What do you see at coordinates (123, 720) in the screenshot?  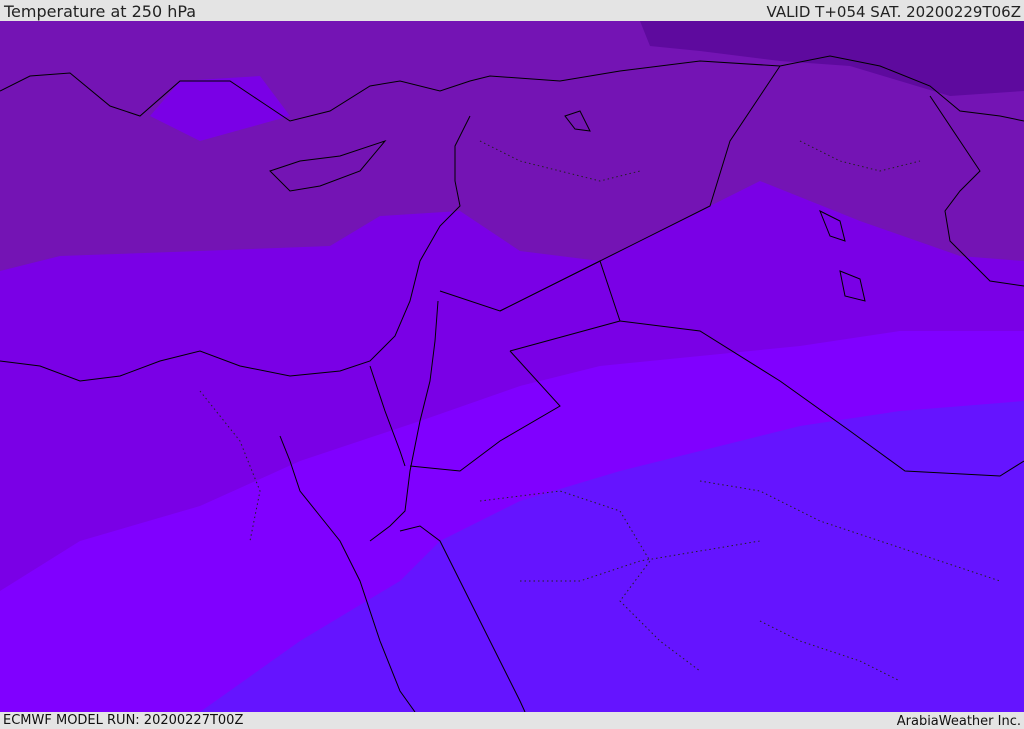 I see `model-run-label: ECMWF MODEL RUN: 20200227T00Z` at bounding box center [123, 720].